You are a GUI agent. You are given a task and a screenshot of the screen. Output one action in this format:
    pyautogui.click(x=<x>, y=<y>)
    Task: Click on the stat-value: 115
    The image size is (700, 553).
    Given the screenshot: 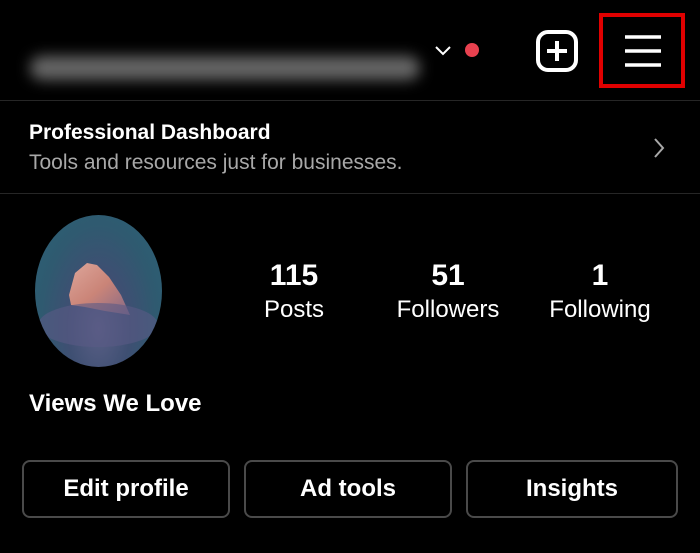 What is the action you would take?
    pyautogui.click(x=294, y=275)
    